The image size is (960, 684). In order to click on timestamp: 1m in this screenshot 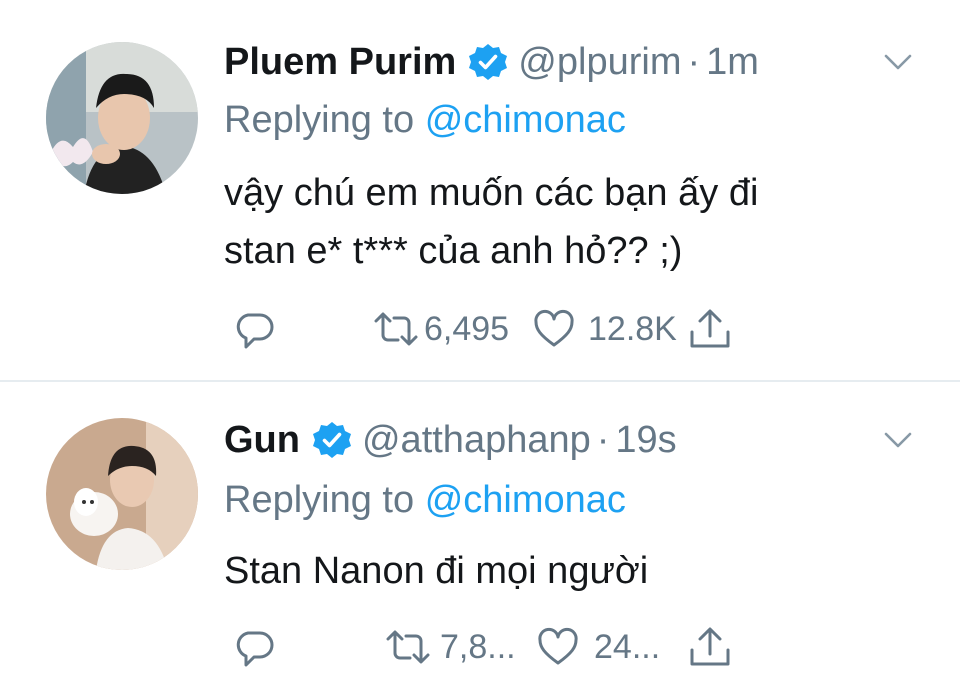, I will do `click(732, 62)`.